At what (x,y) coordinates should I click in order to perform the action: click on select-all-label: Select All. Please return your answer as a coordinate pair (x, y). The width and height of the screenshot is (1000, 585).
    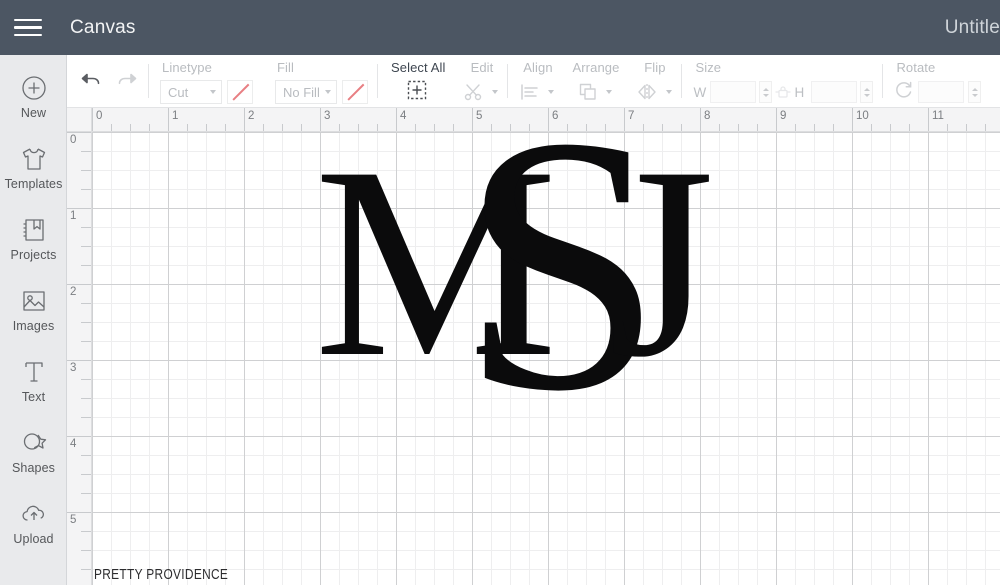
    Looking at the image, I should click on (418, 67).